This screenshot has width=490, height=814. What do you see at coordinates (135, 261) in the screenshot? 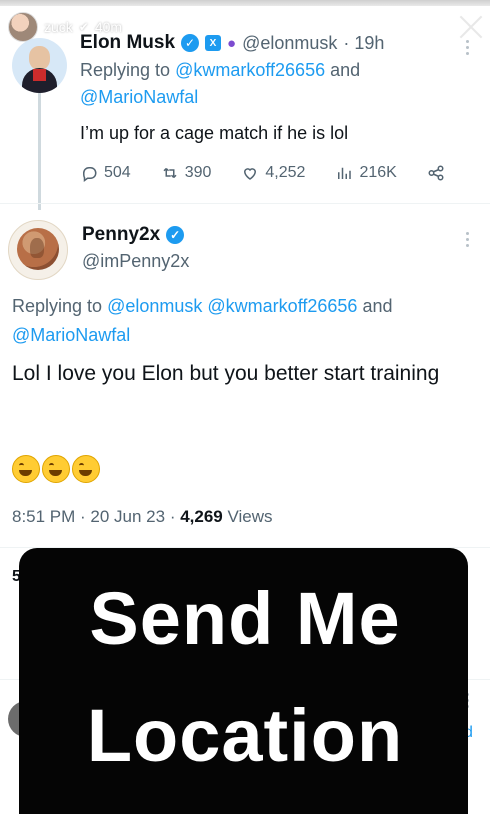
I see `username: @imPenny2x` at bounding box center [135, 261].